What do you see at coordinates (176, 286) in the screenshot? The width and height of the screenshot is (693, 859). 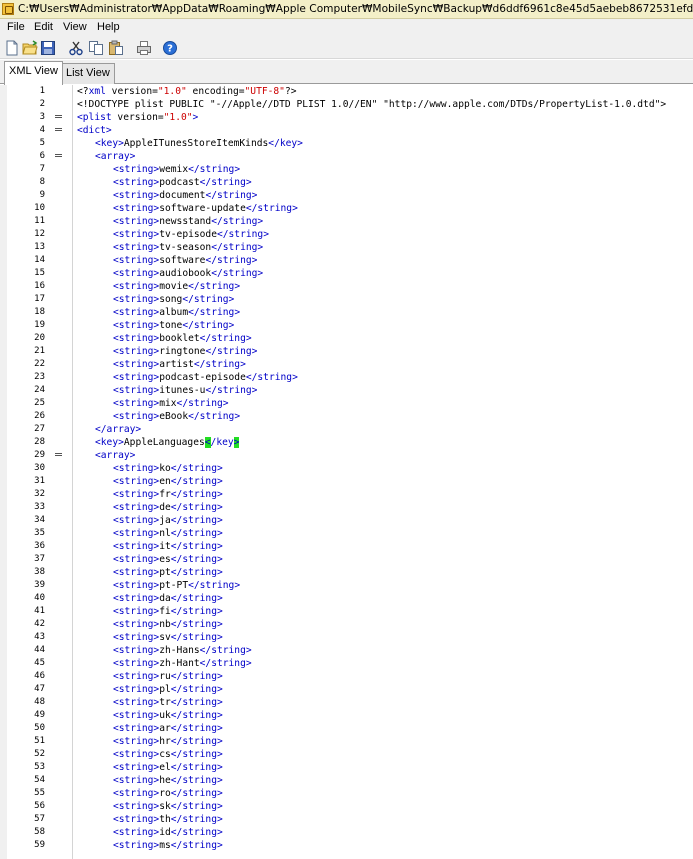 I see `code-line: <string>movie</string>` at bounding box center [176, 286].